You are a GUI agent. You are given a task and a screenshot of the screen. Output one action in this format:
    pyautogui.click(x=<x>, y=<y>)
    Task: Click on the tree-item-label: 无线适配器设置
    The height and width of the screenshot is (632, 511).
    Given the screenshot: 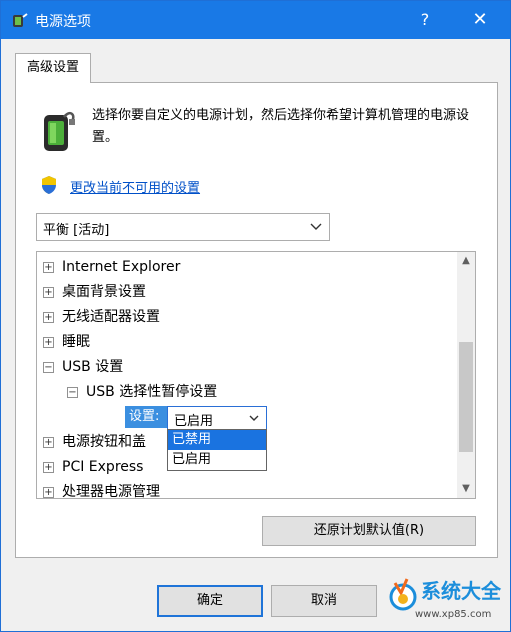 What is the action you would take?
    pyautogui.click(x=111, y=317)
    